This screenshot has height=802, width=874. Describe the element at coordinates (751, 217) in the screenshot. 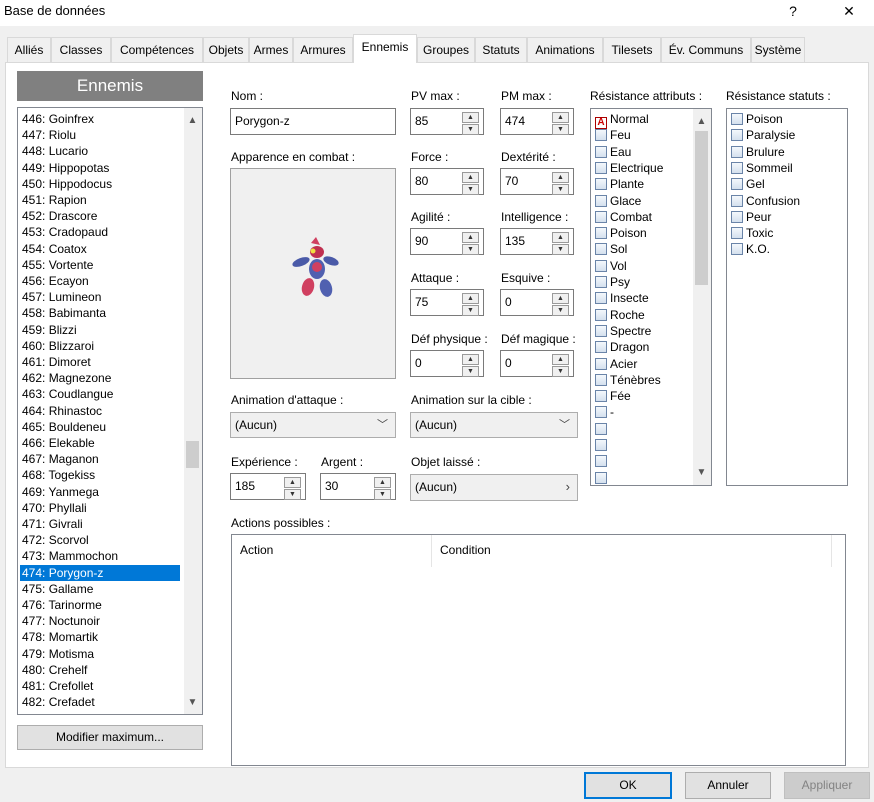

I see `status-resist-item: Peur` at that location.